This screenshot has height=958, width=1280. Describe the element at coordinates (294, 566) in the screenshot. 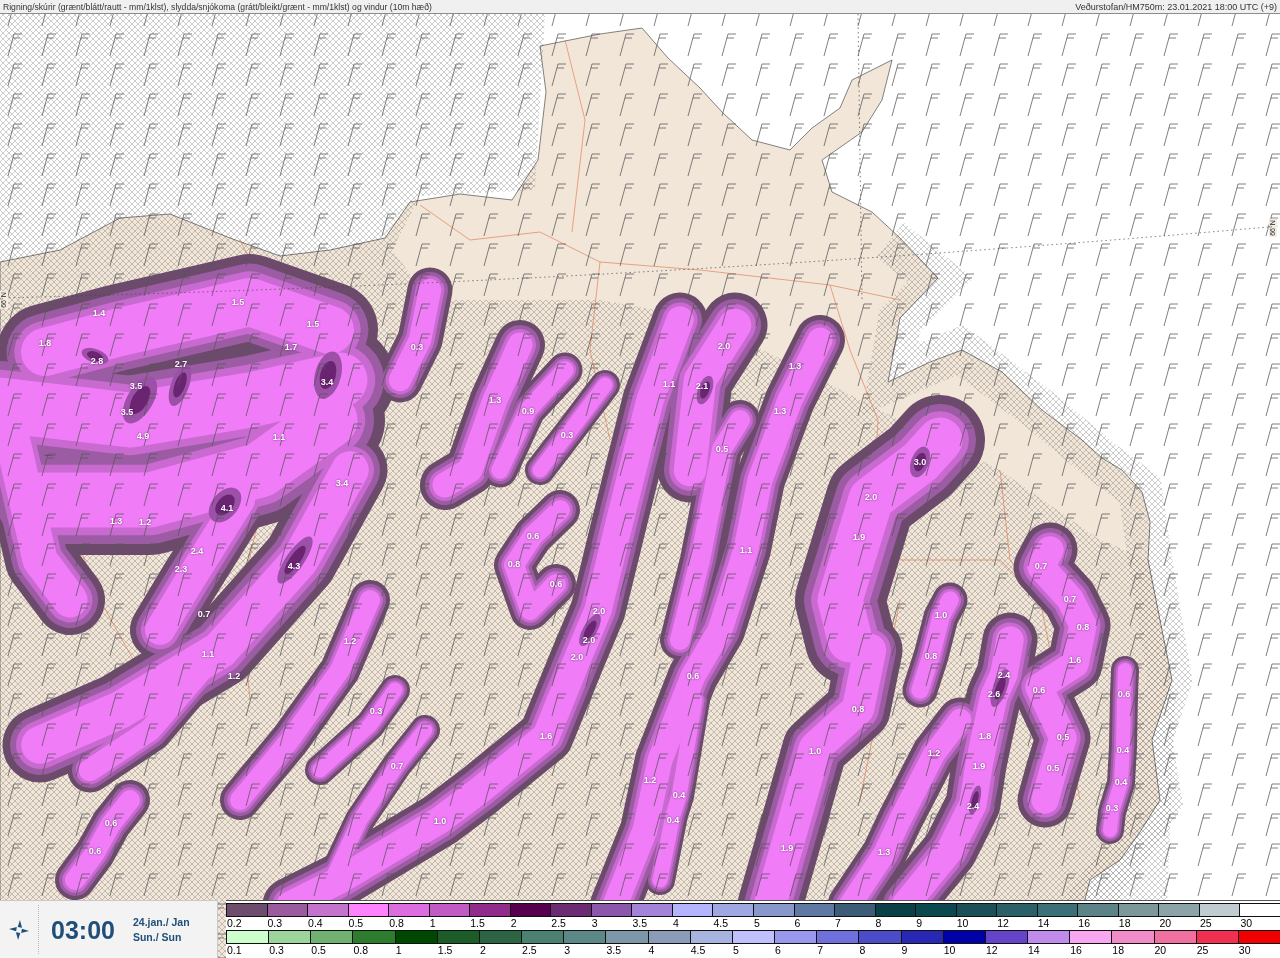

I see `precipitation-value: 4.3` at that location.